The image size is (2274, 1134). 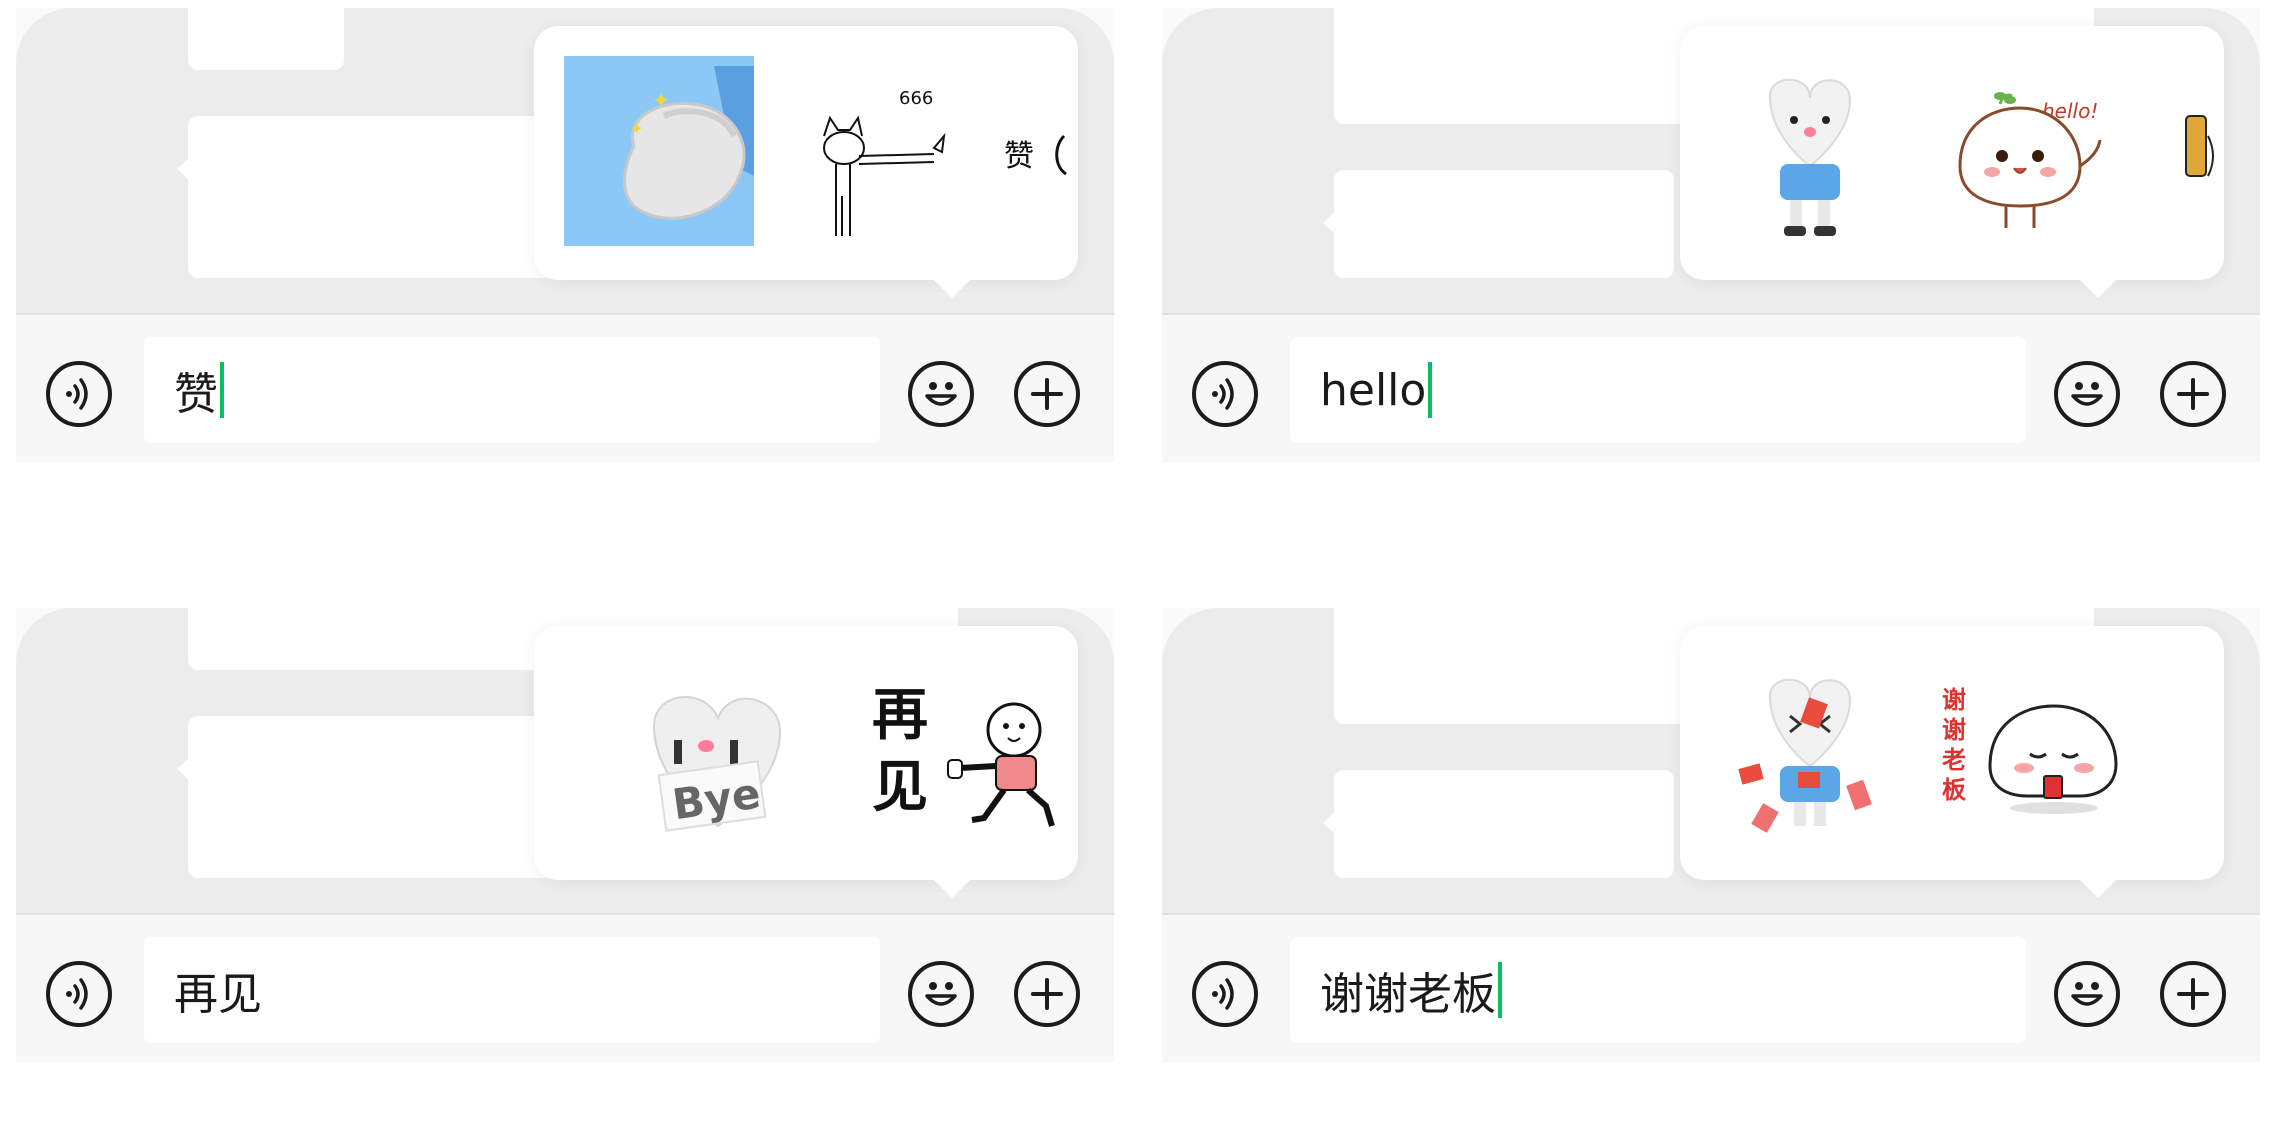 What do you see at coordinates (717, 763) in the screenshot?
I see `heart-bye-sticker: Bye` at bounding box center [717, 763].